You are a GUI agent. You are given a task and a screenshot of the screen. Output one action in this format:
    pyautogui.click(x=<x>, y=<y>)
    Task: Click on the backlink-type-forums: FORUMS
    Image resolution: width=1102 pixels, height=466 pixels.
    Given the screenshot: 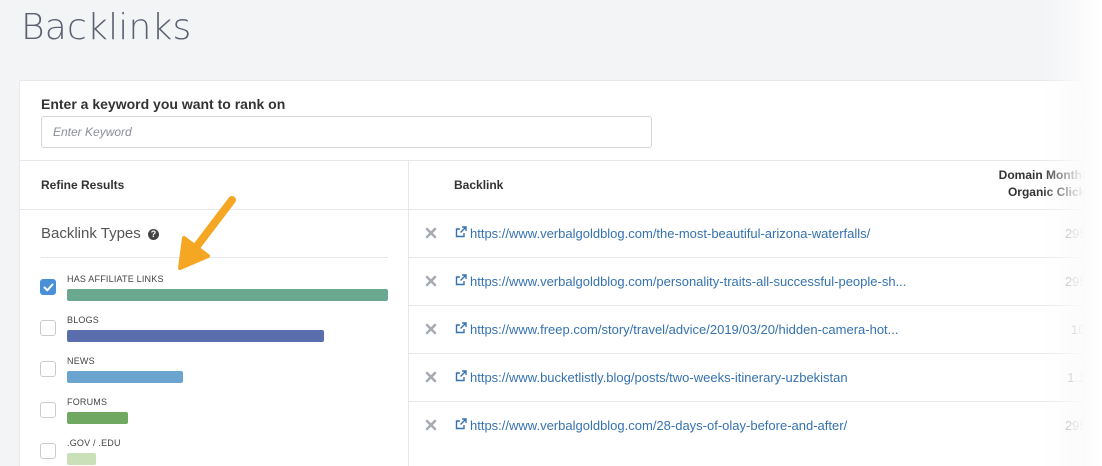 What is the action you would take?
    pyautogui.click(x=215, y=412)
    